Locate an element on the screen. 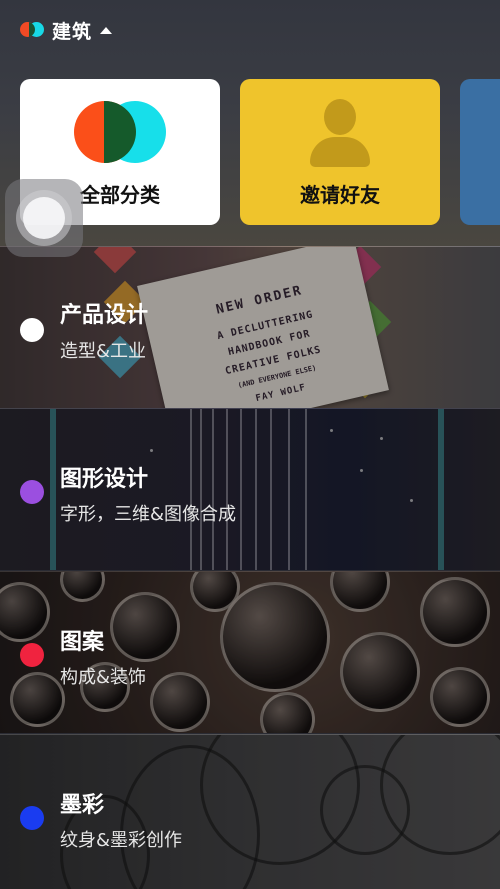 The image size is (500, 889). venn-icon is located at coordinates (120, 132).